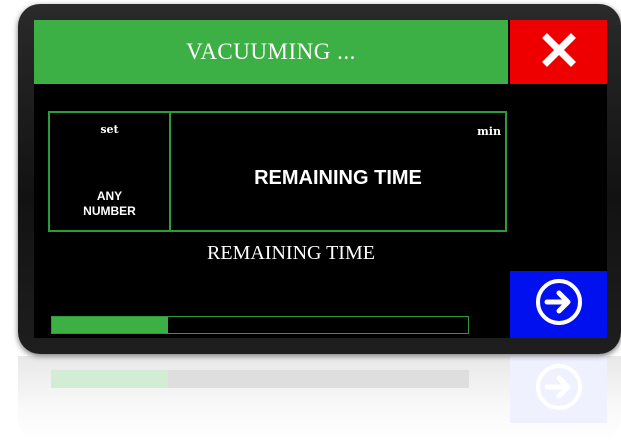 This screenshot has height=441, width=621. What do you see at coordinates (260, 325) in the screenshot?
I see `progress-bar` at bounding box center [260, 325].